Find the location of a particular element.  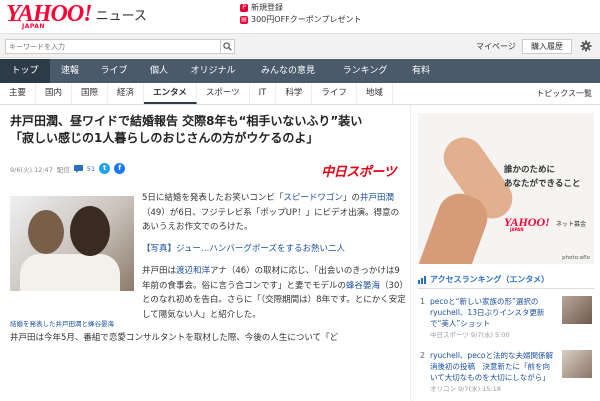

nav-tab-ranking: ランキング is located at coordinates (365, 71).